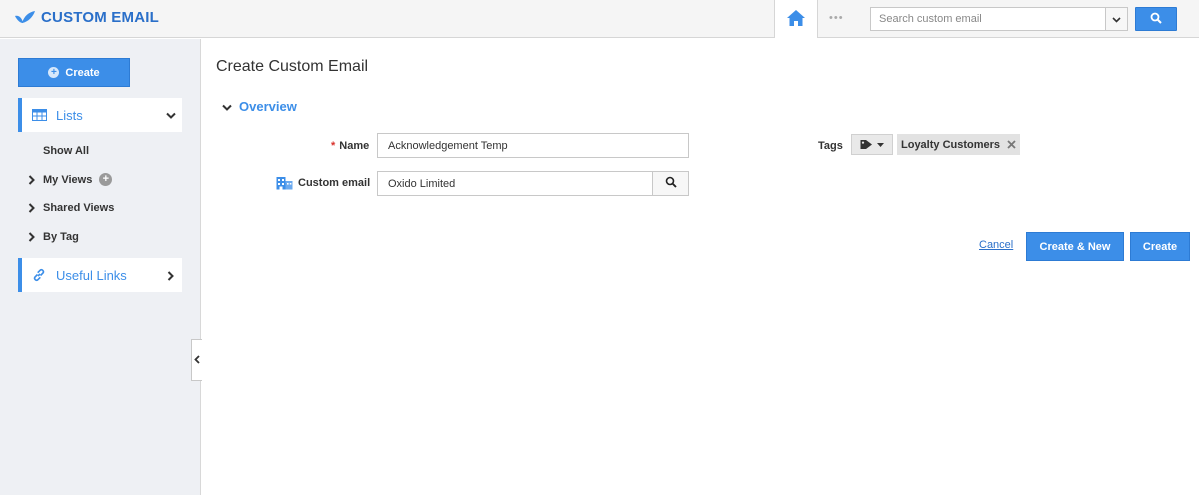  Describe the element at coordinates (25, 18) in the screenshot. I see `wing-logo-icon` at that location.